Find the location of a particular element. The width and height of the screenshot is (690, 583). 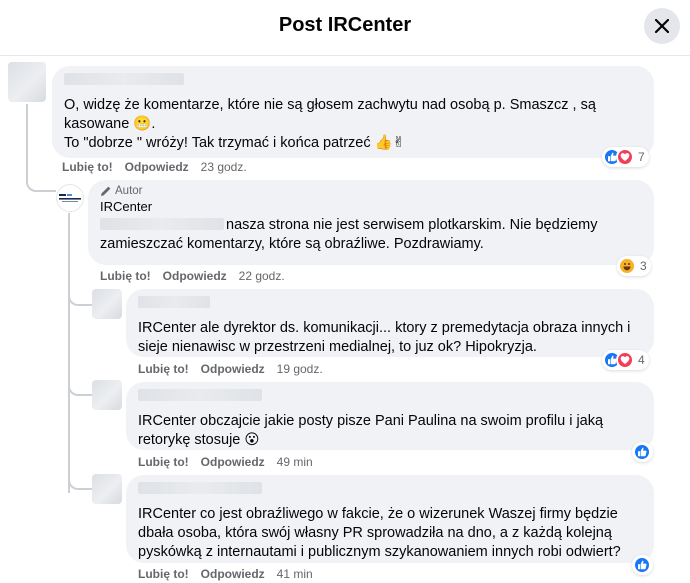

author-badge: Autor is located at coordinates (371, 191).